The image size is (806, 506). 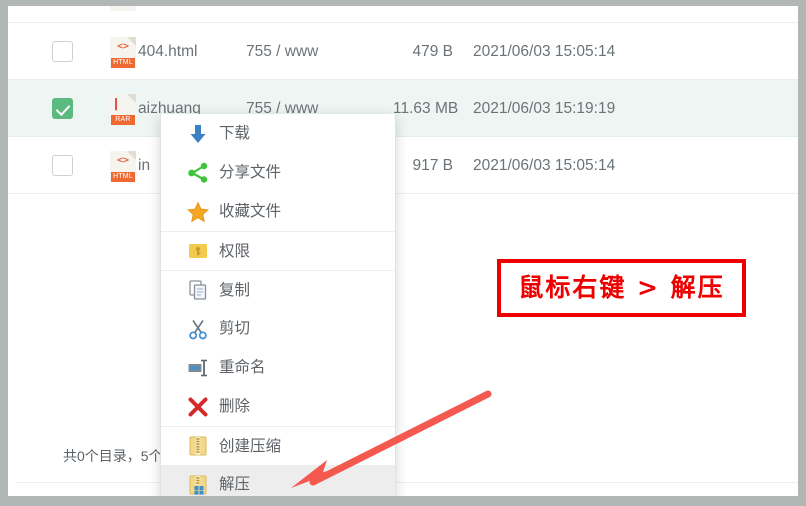 What do you see at coordinates (198, 251) in the screenshot?
I see `permission-icon` at bounding box center [198, 251].